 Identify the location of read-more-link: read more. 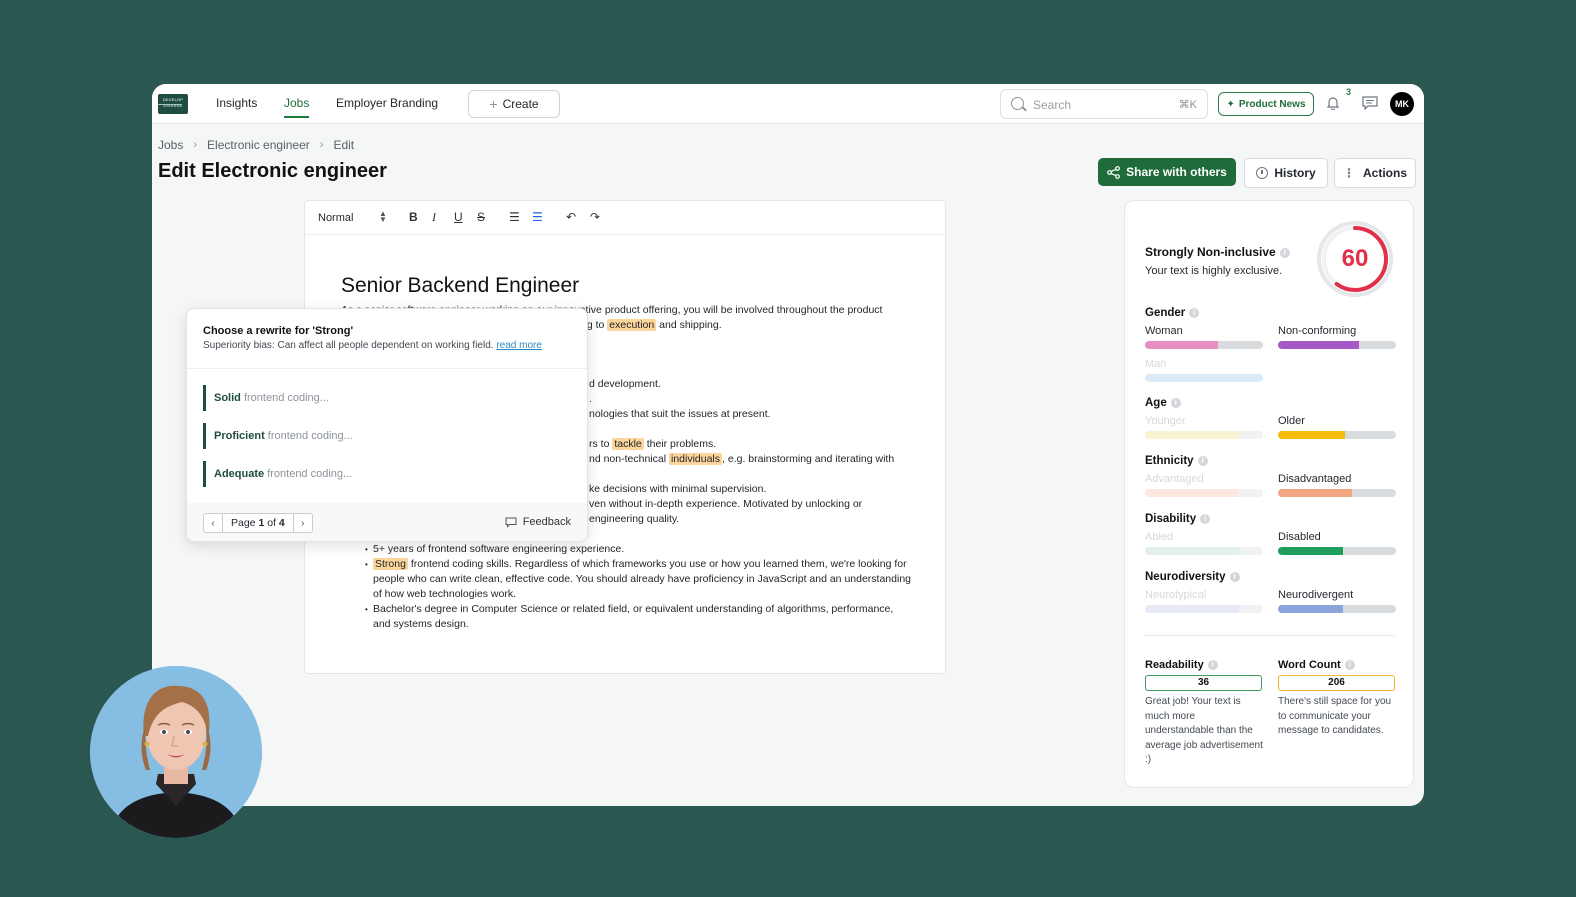
(519, 345).